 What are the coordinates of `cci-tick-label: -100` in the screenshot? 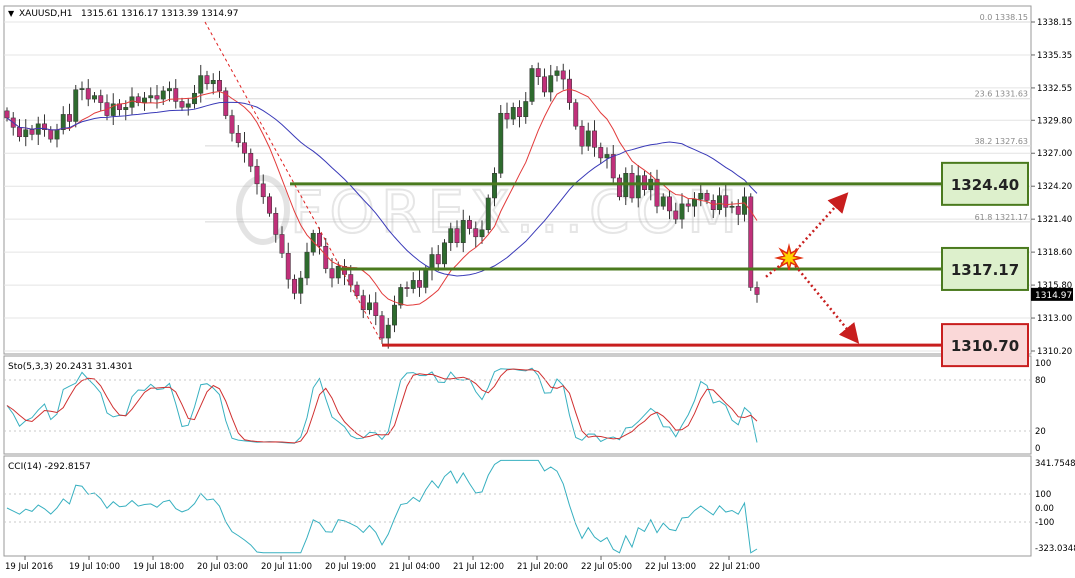 It's located at (1044, 523).